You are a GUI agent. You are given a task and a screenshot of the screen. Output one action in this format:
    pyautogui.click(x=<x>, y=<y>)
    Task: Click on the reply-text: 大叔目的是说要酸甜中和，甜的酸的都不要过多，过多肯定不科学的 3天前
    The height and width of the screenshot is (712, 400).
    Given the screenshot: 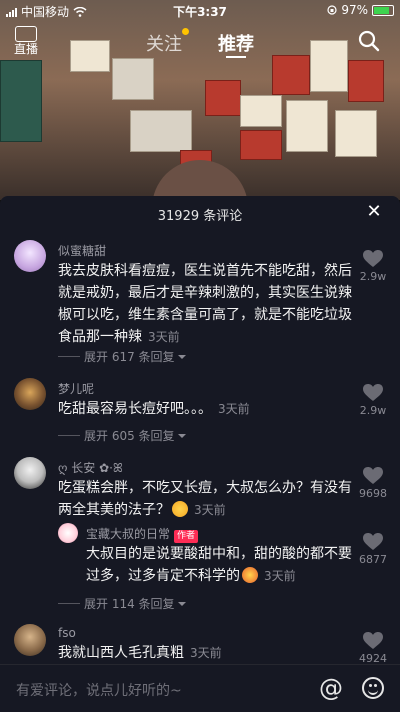 What is the action you would take?
    pyautogui.click(x=222, y=565)
    